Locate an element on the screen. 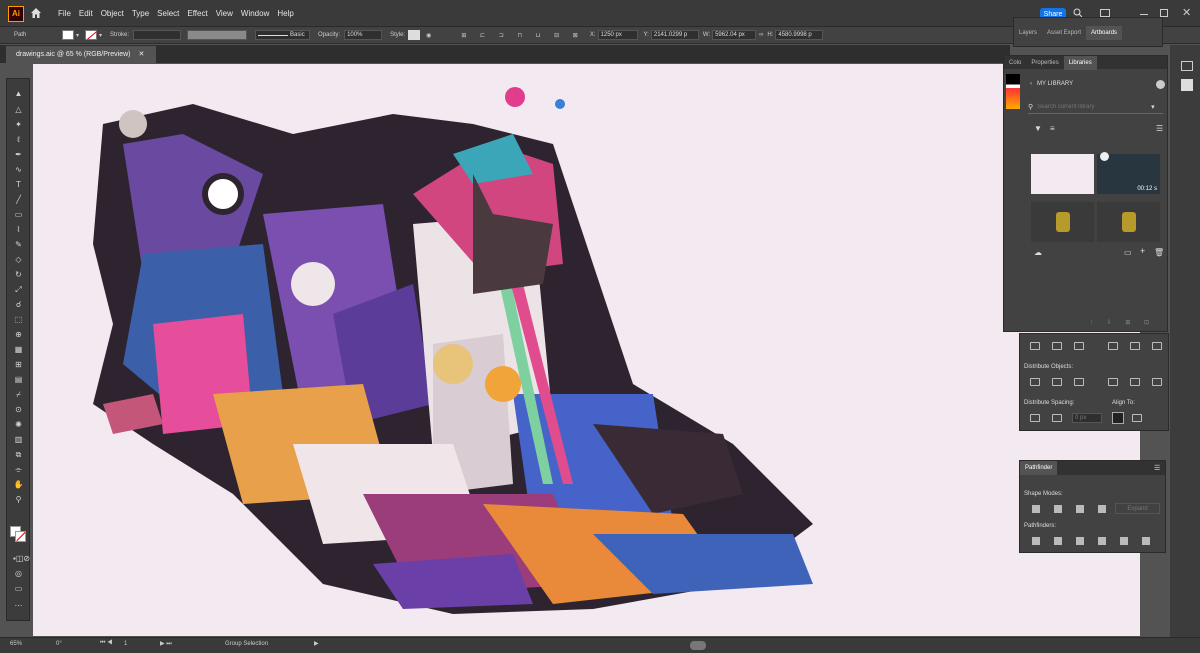 The height and width of the screenshot is (653, 1200). panel-footer-icons: ↑ ⇩ ⊞ ⊡ is located at coordinates (1122, 322).